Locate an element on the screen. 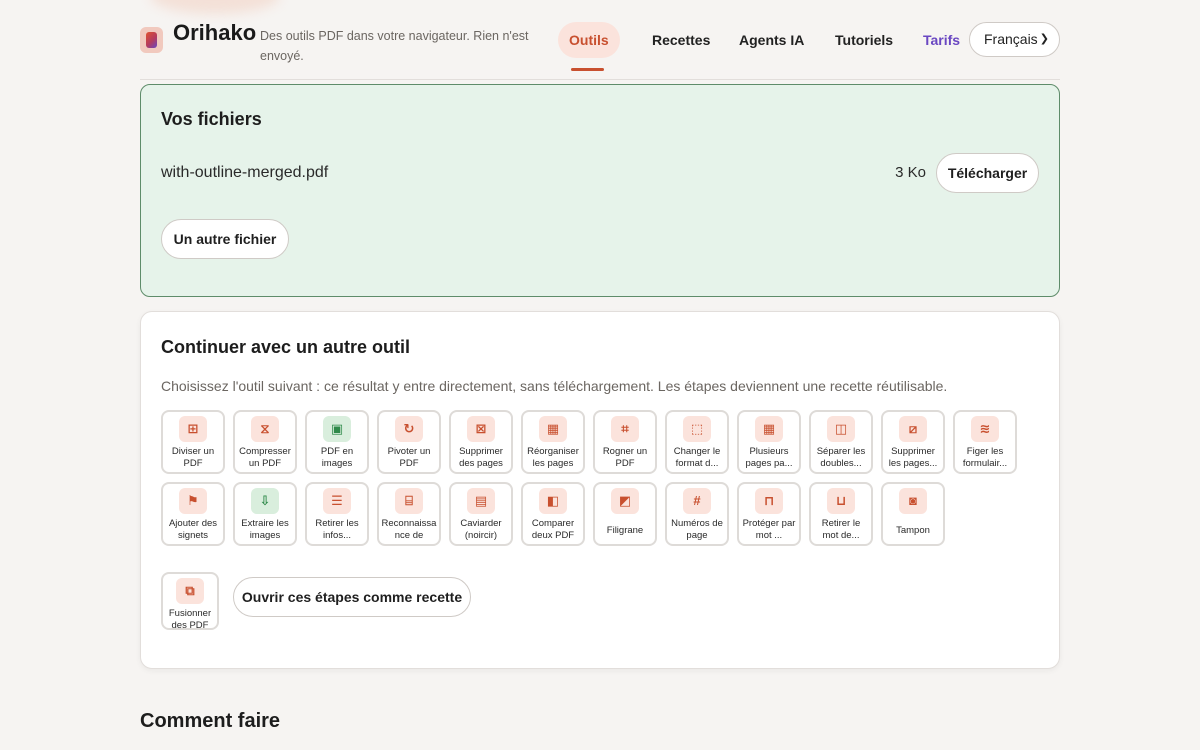 The height and width of the screenshot is (750, 1200). ocr-icon: ⌸ is located at coordinates (409, 501).